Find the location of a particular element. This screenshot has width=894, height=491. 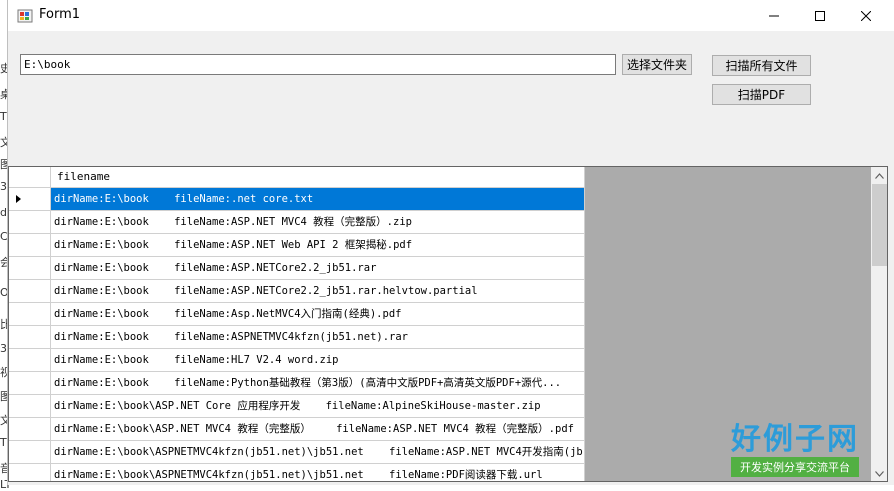

scroll-up-button is located at coordinates (879, 175).